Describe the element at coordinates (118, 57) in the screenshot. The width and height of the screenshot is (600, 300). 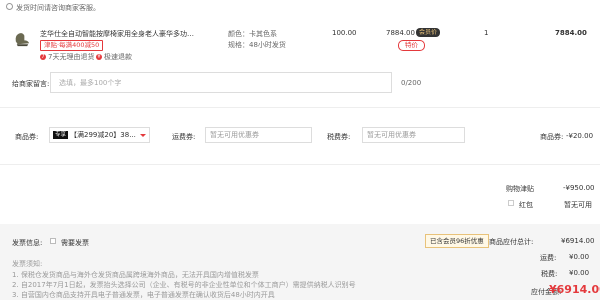
I see `service-refund-label: 极速退款` at that location.